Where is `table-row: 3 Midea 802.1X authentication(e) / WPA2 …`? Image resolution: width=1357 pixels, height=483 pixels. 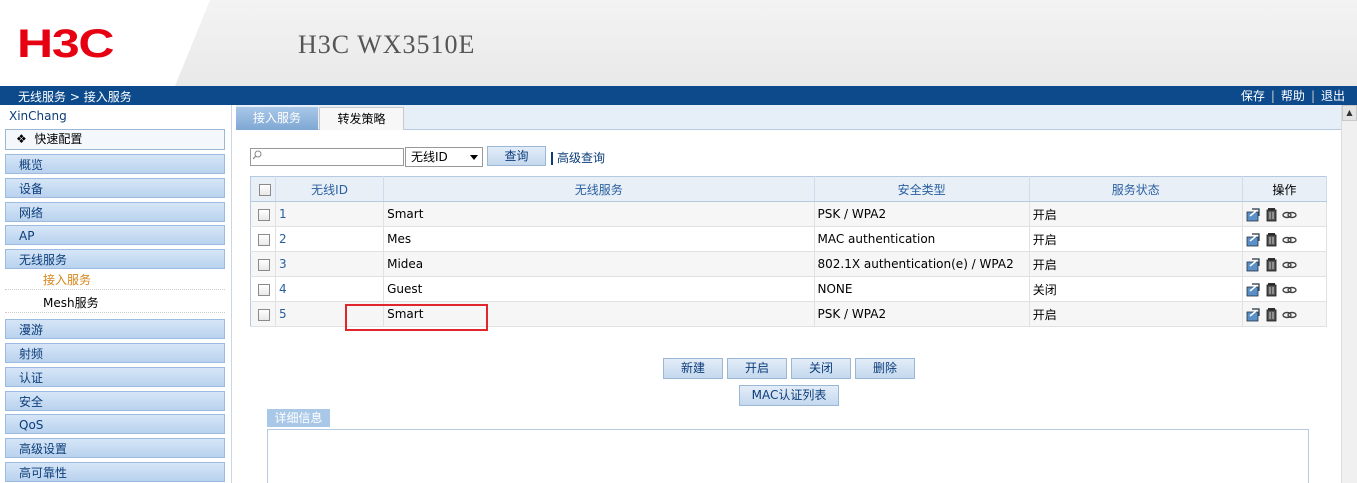
table-row: 3 Midea 802.1X authentication(e) / WPA2 … is located at coordinates (789, 264).